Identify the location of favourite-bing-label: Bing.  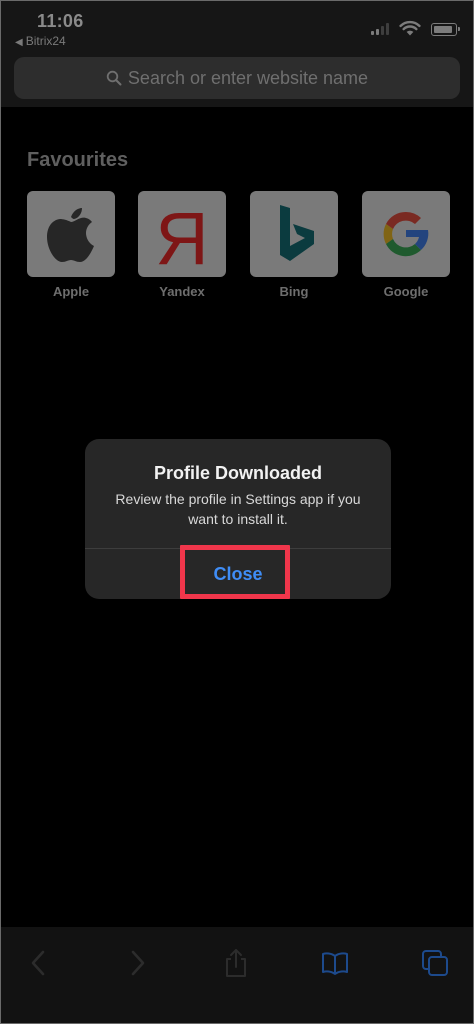
(294, 291).